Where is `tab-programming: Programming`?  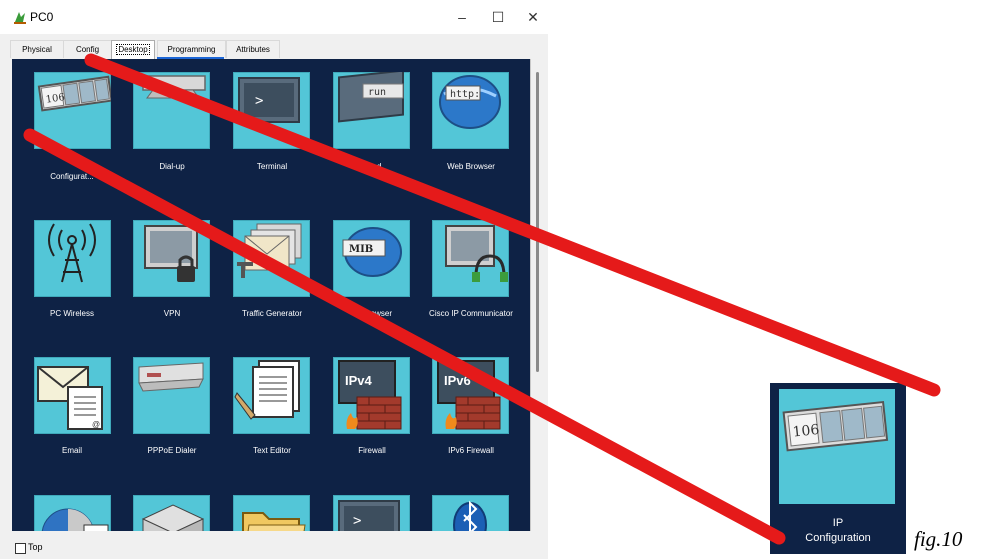 tab-programming: Programming is located at coordinates (191, 49).